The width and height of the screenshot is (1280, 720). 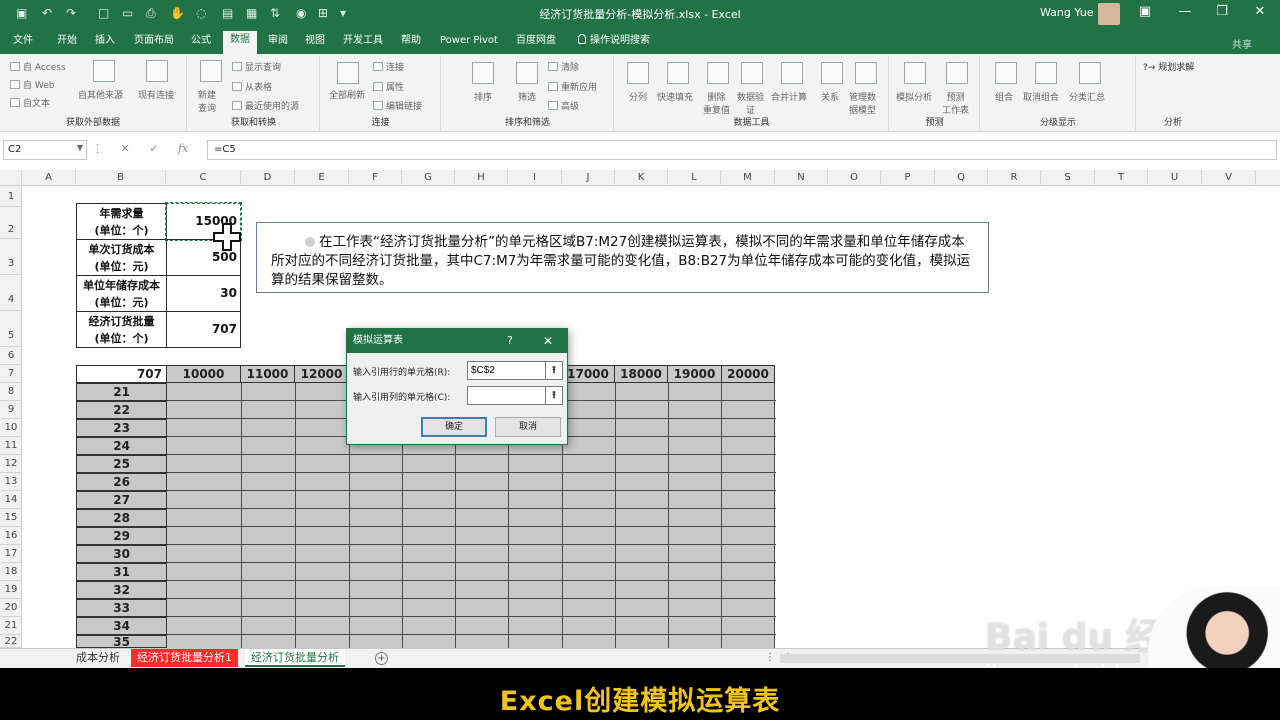 What do you see at coordinates (11, 178) in the screenshot?
I see `select-all` at bounding box center [11, 178].